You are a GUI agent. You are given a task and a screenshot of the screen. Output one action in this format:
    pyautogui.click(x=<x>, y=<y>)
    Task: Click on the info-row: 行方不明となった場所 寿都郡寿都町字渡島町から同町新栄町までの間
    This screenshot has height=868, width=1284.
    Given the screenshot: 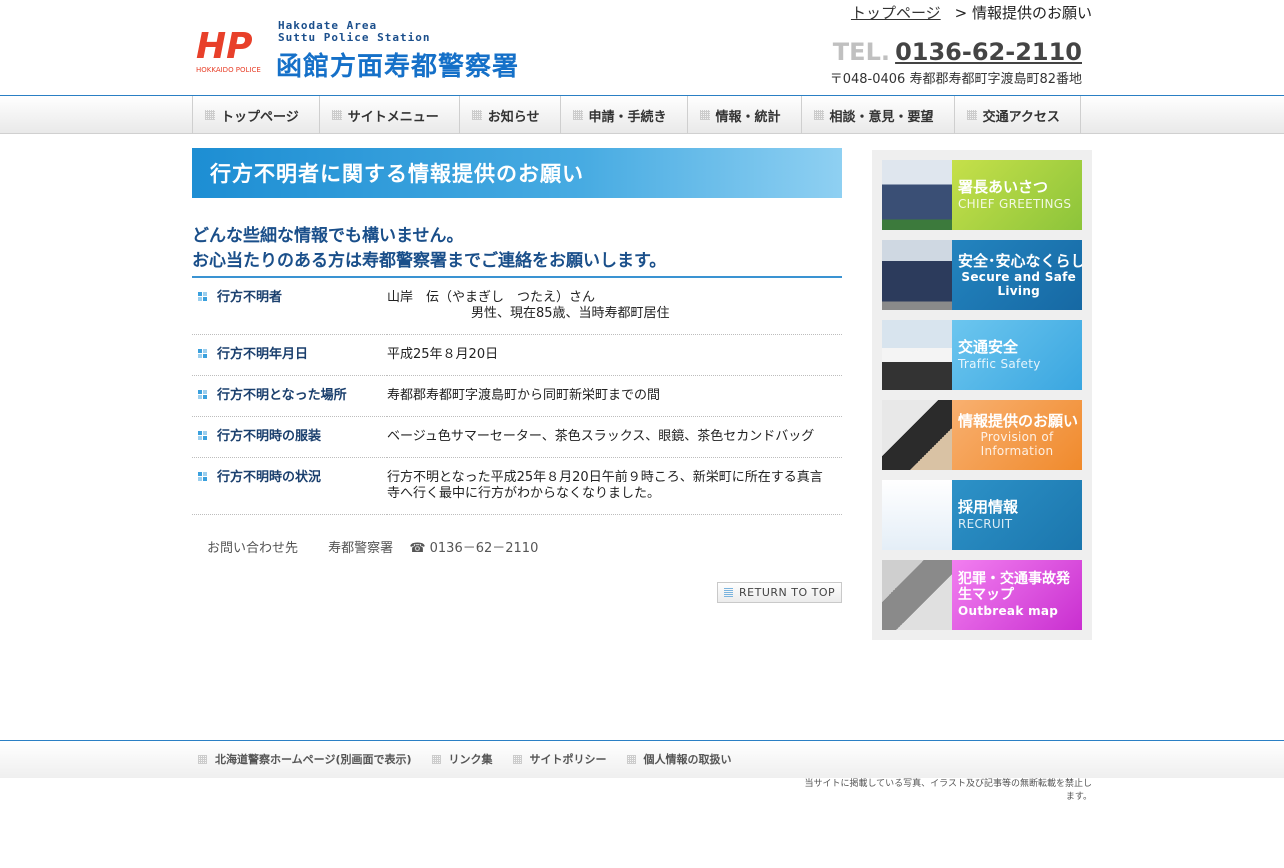 What is the action you would take?
    pyautogui.click(x=517, y=396)
    